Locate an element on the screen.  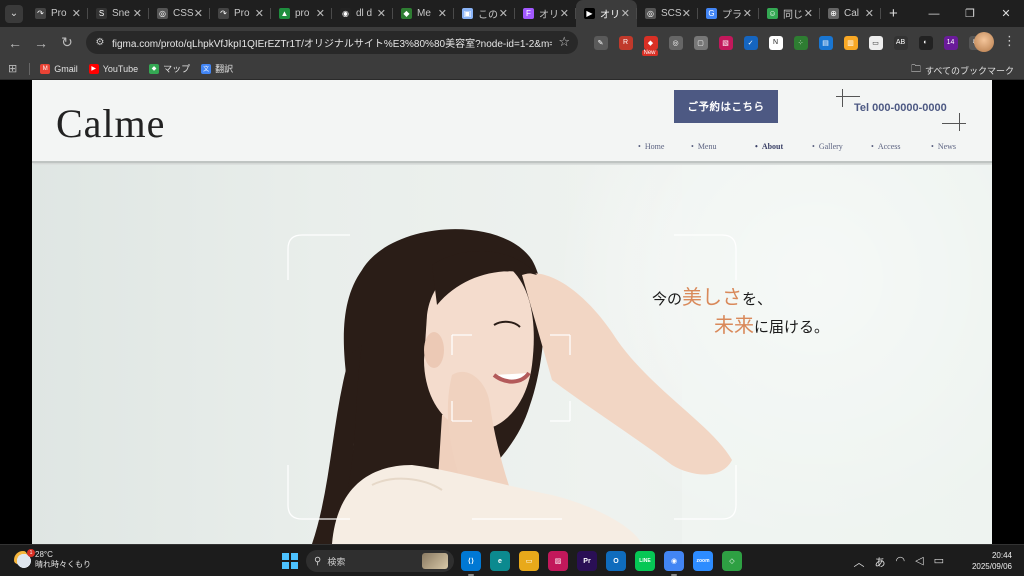
note-ext-icon: ▭ is located at coordinates (875, 42).